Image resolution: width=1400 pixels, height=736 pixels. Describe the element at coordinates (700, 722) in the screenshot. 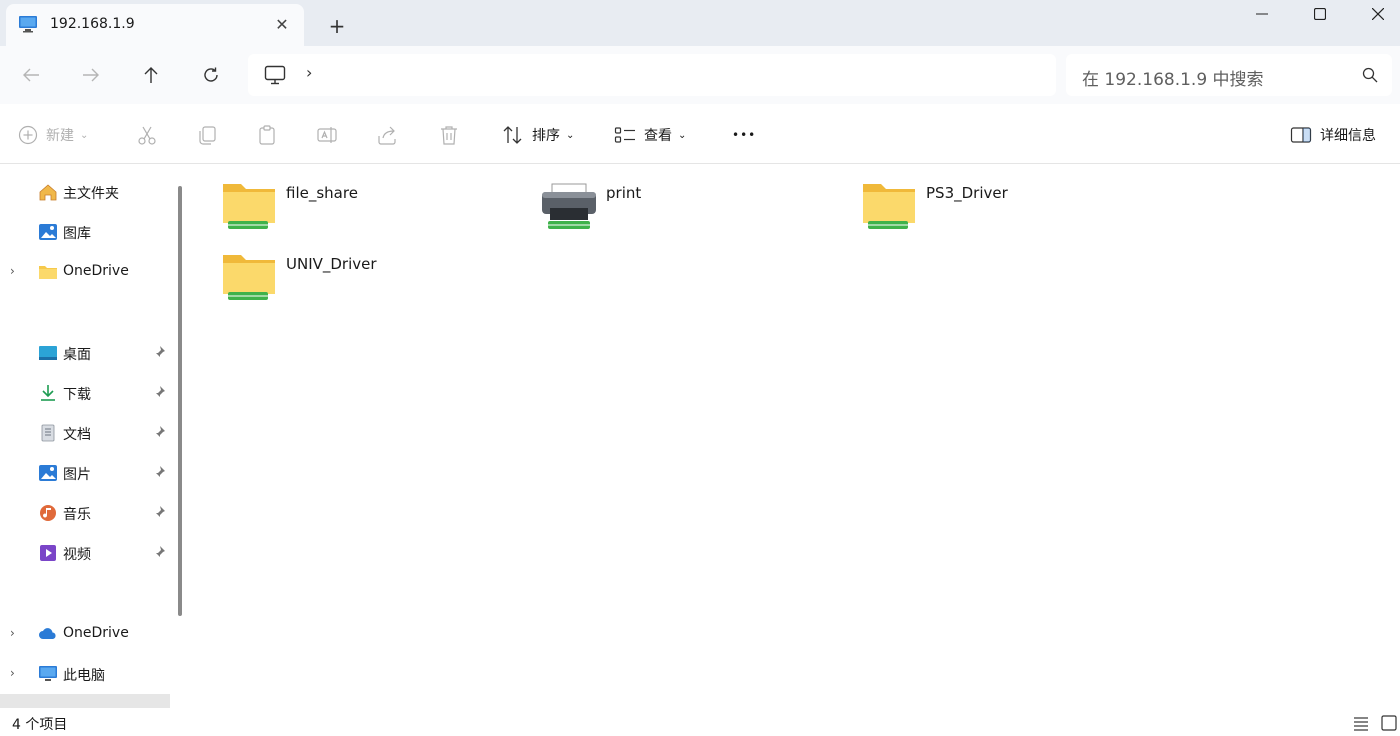

I see `status-bar: 4 个项目` at that location.